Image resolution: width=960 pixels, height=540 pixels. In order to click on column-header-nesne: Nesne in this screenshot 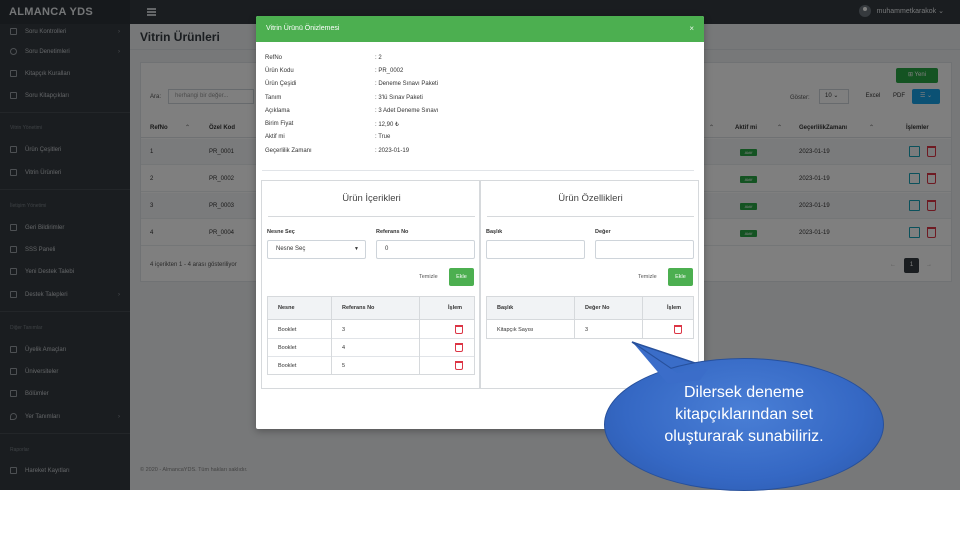, I will do `click(286, 308)`.